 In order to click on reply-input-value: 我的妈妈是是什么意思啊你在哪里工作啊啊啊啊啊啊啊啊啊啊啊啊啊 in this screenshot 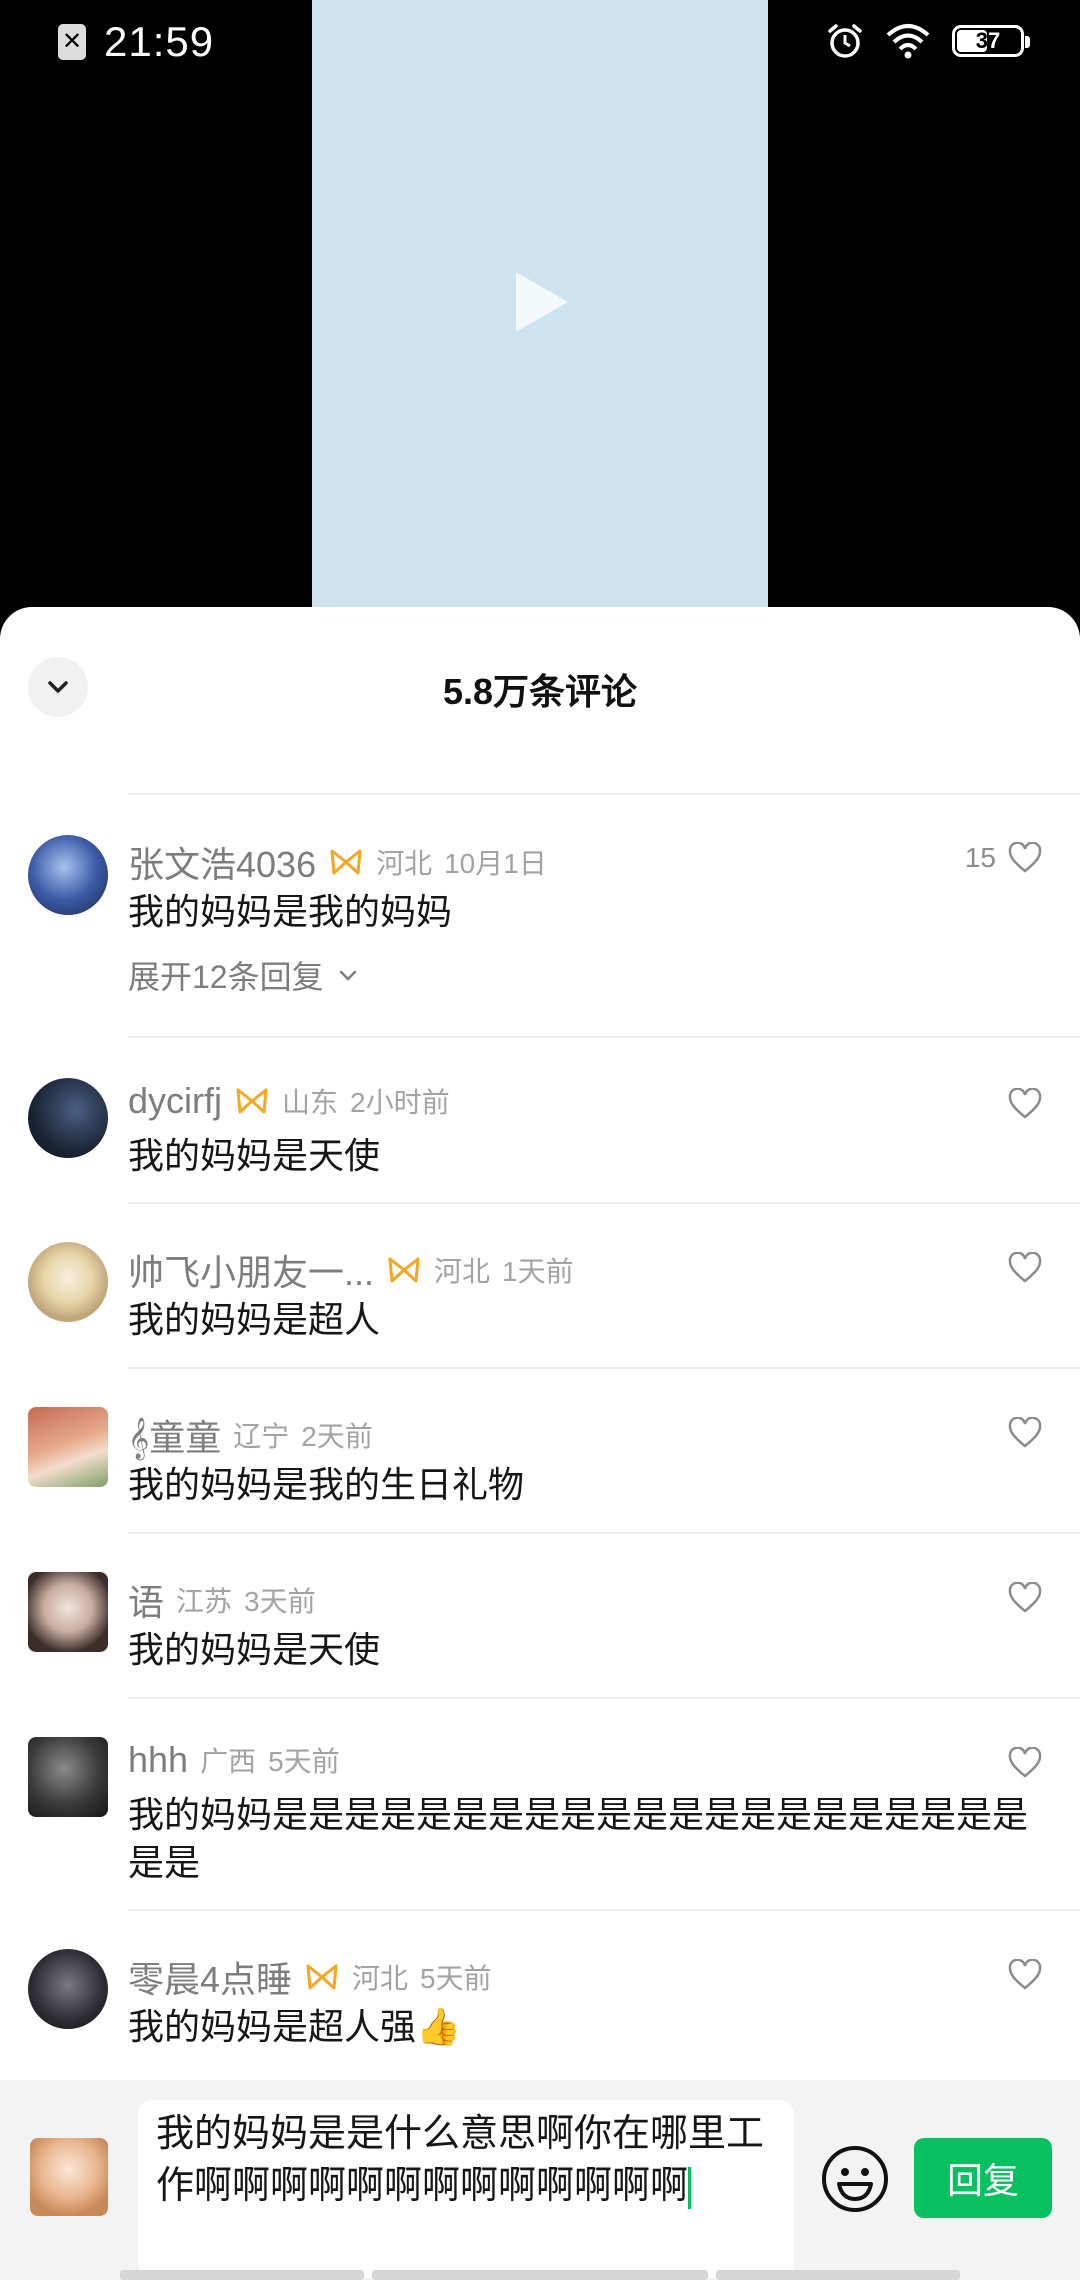, I will do `click(460, 2160)`.